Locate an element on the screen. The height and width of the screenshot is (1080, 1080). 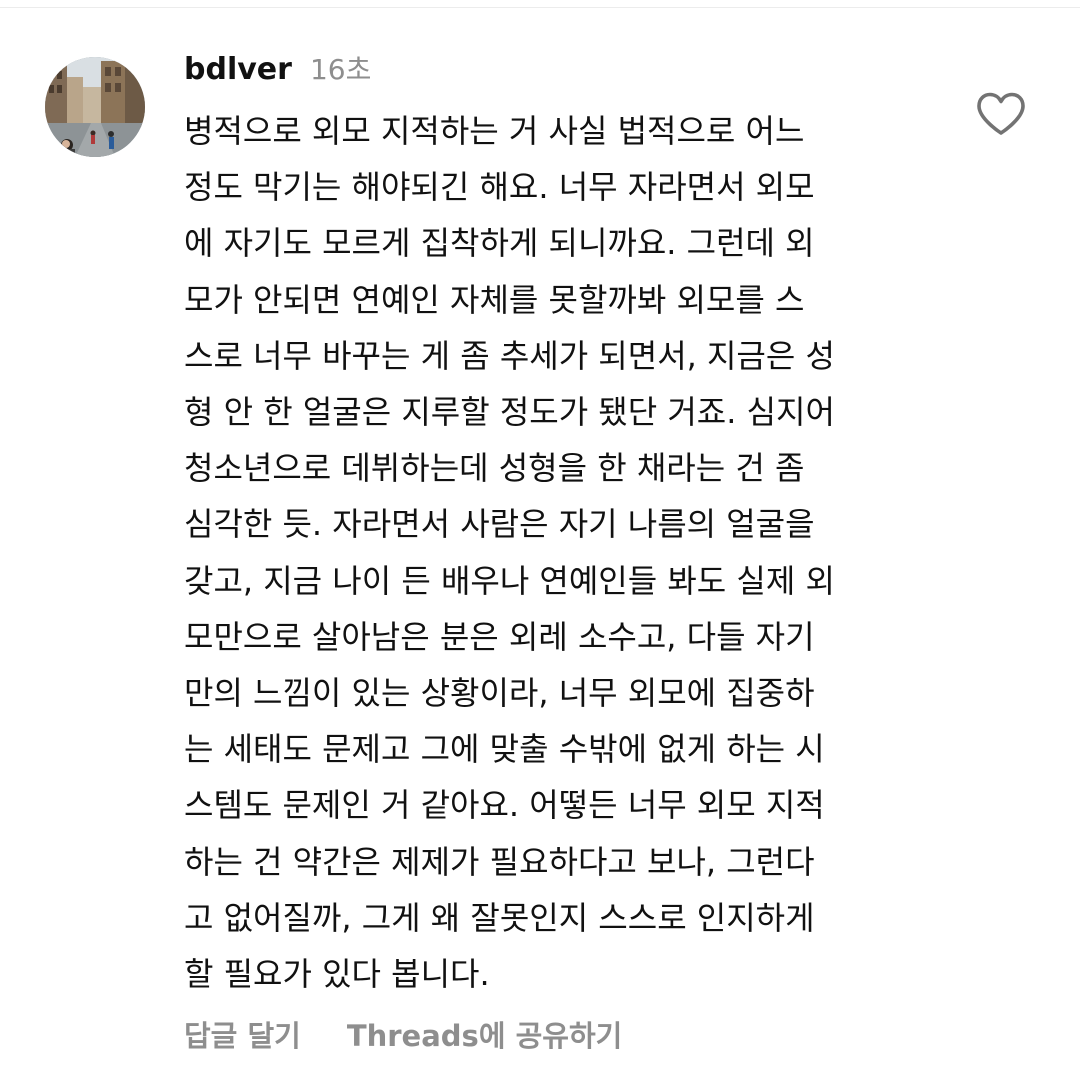
comment-header: bdlver 16초 is located at coordinates (277, 71).